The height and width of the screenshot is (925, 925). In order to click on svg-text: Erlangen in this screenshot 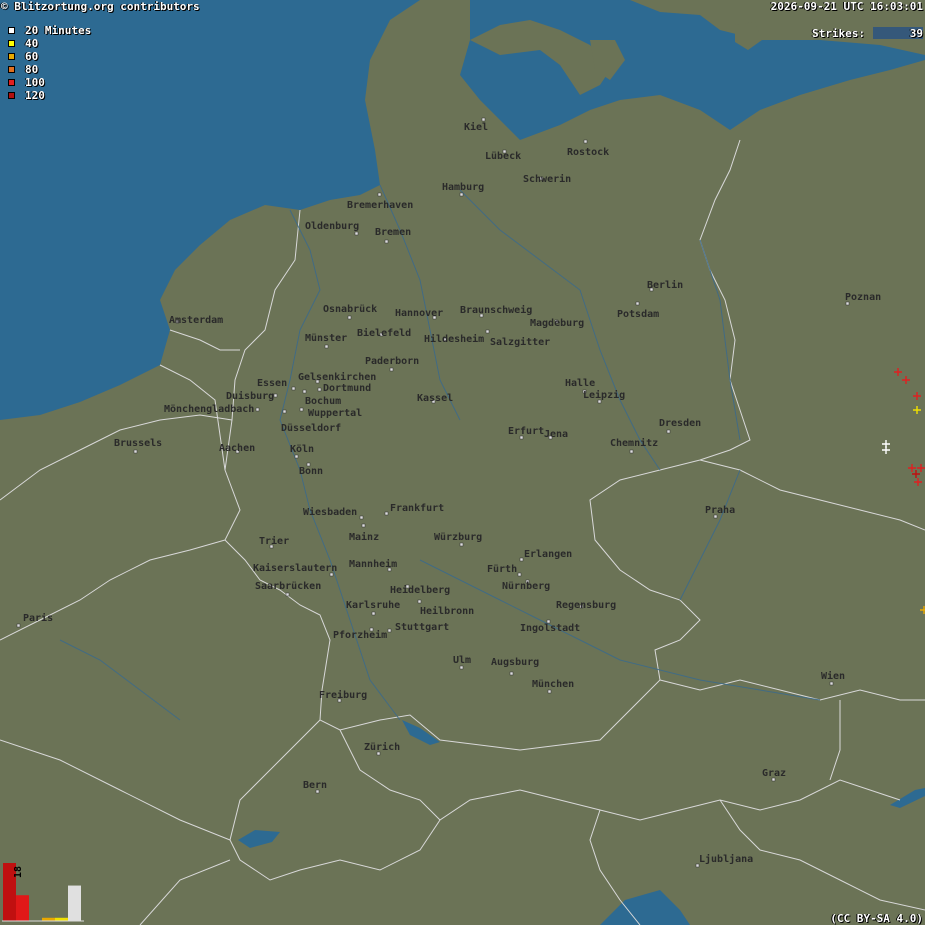, I will do `click(548, 554)`.